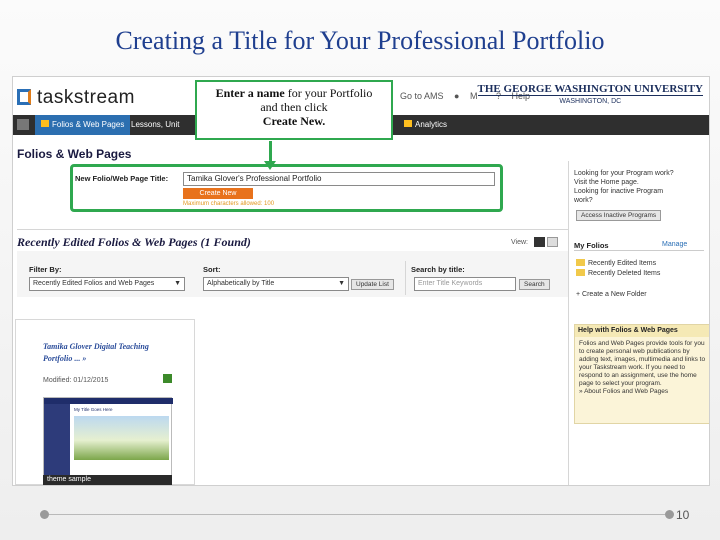  What do you see at coordinates (229, 204) in the screenshot?
I see `max-chars-hint: Maximum characters allowed: 100` at bounding box center [229, 204].